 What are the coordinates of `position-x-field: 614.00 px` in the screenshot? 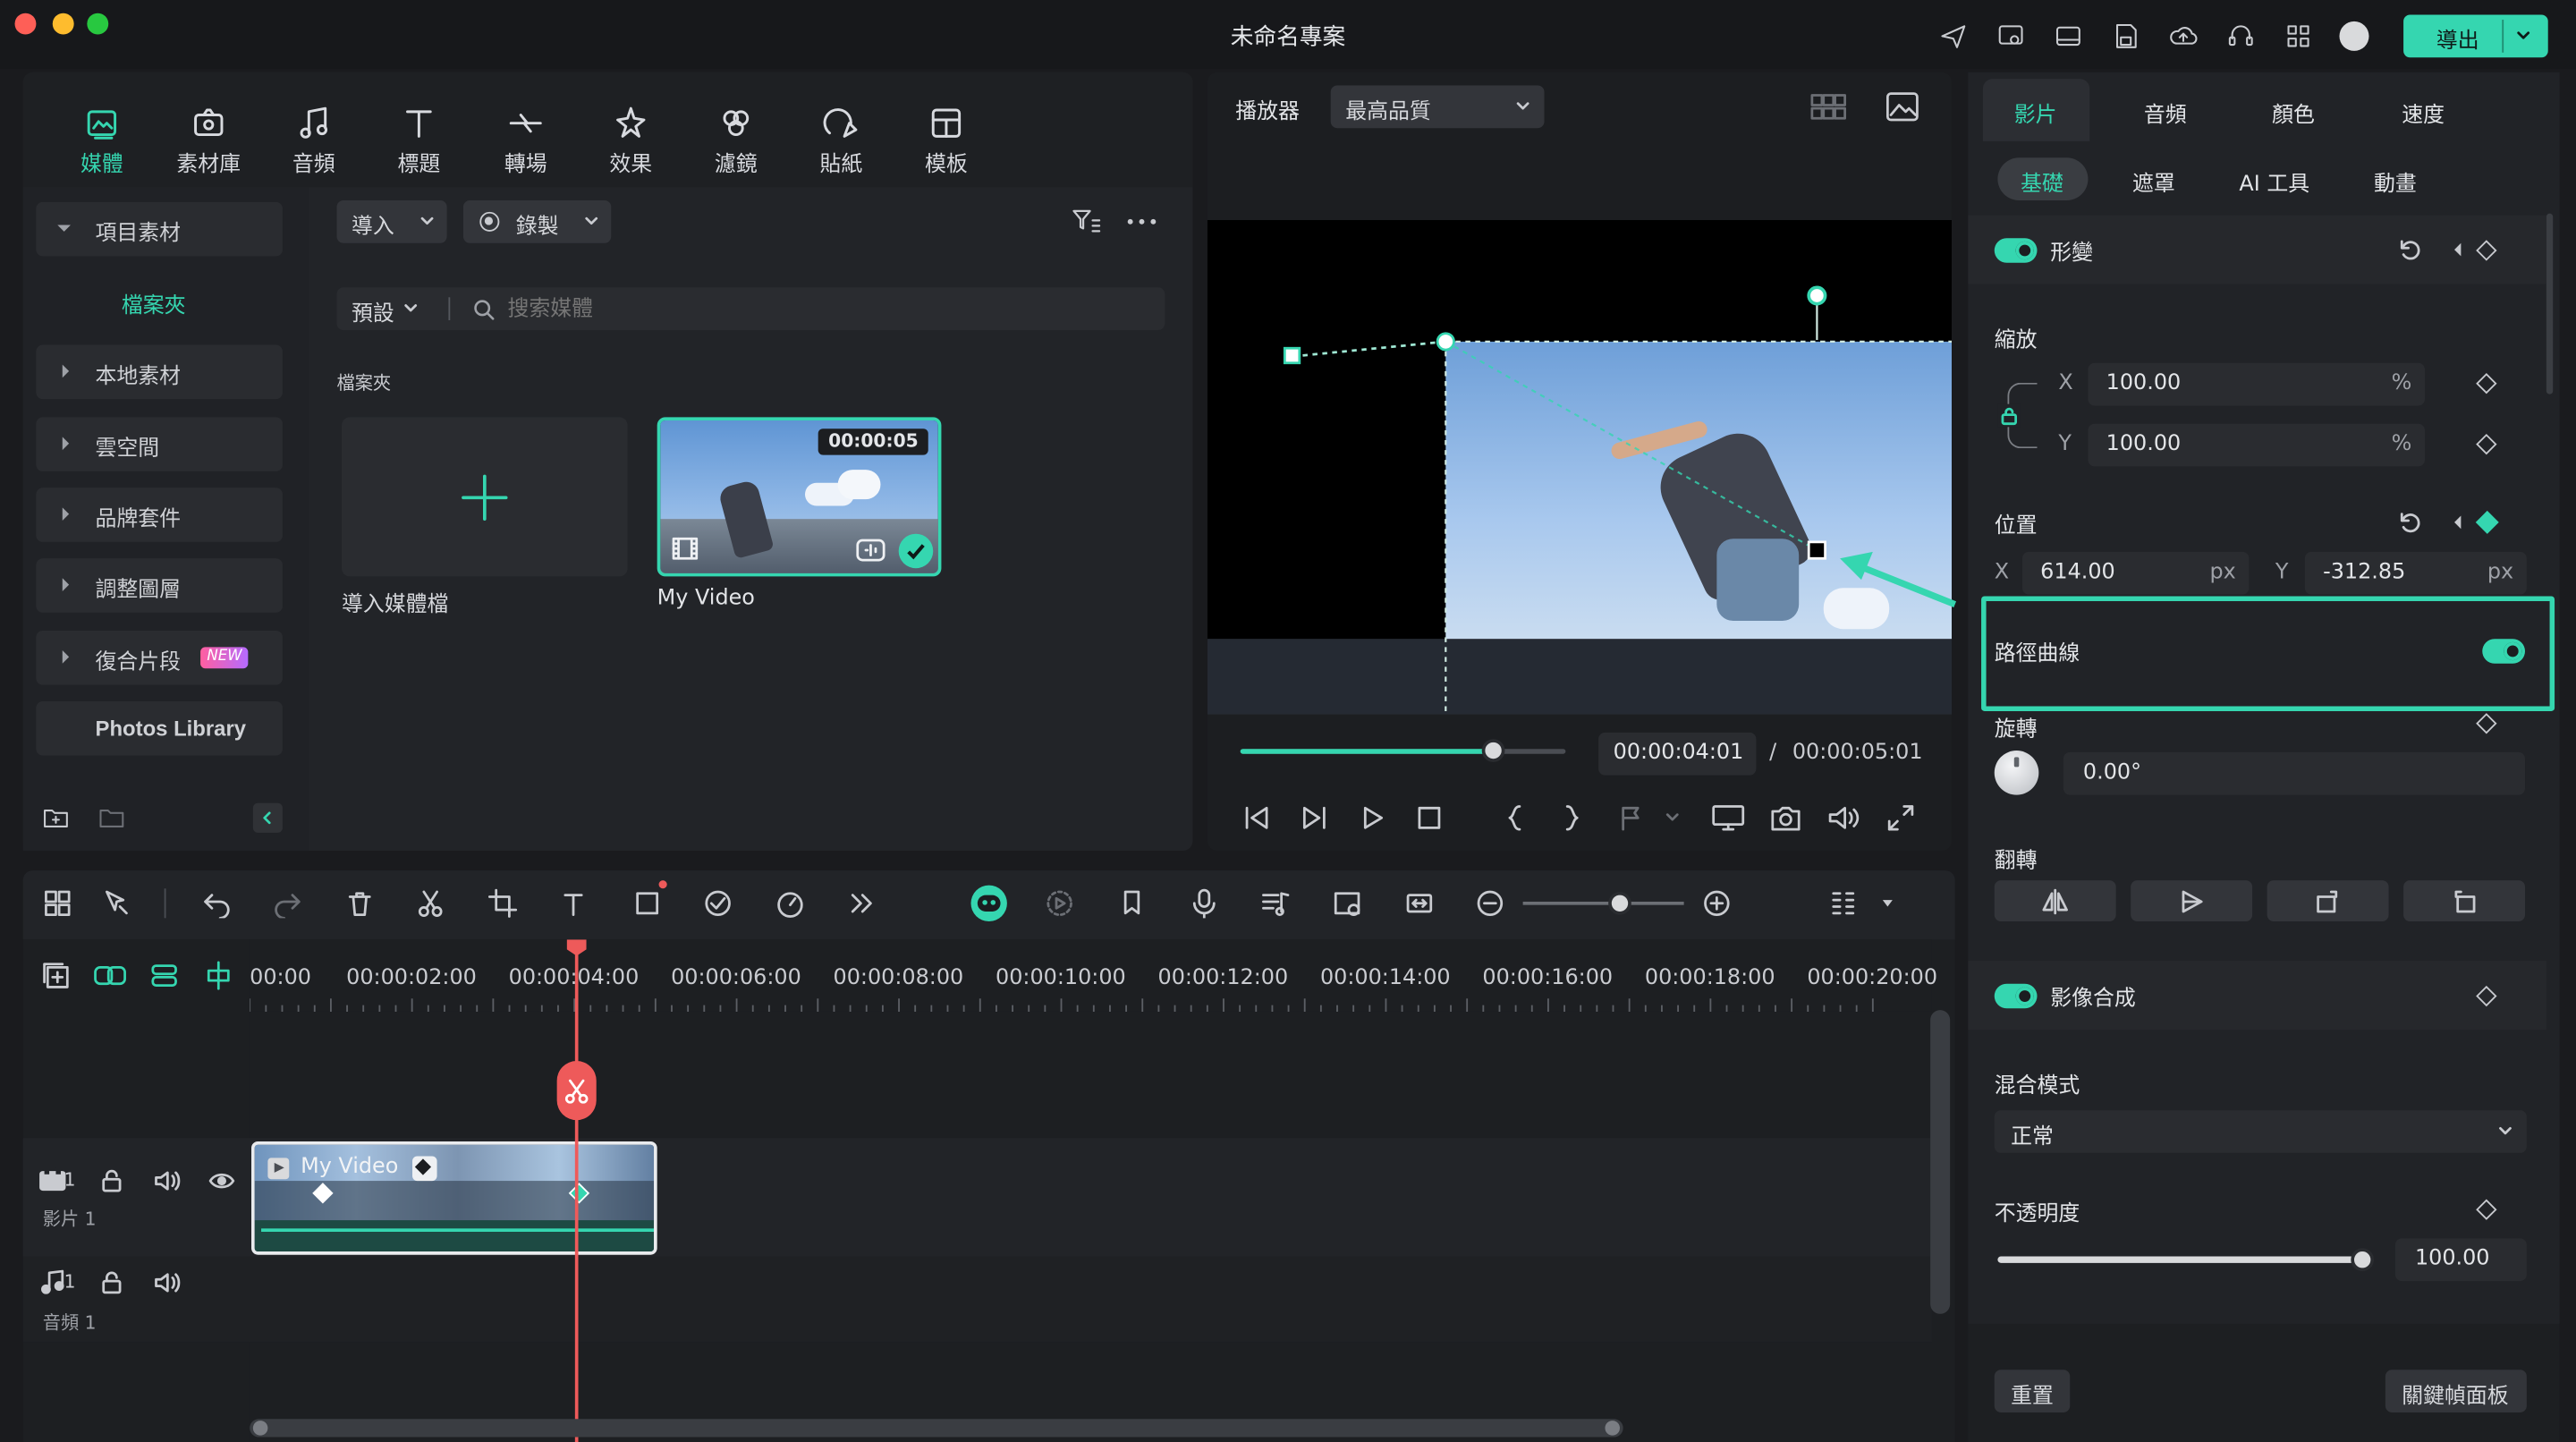 It's located at (2135, 573).